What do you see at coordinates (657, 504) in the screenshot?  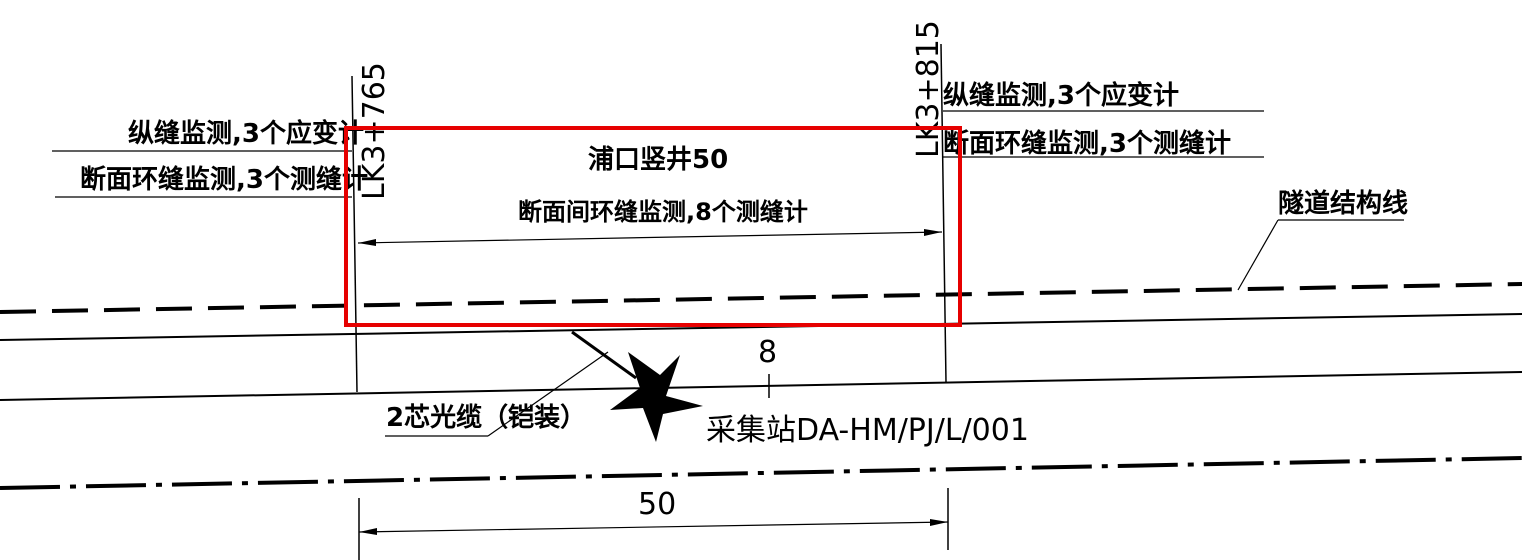 I see `bottom-dimension-label: 50` at bounding box center [657, 504].